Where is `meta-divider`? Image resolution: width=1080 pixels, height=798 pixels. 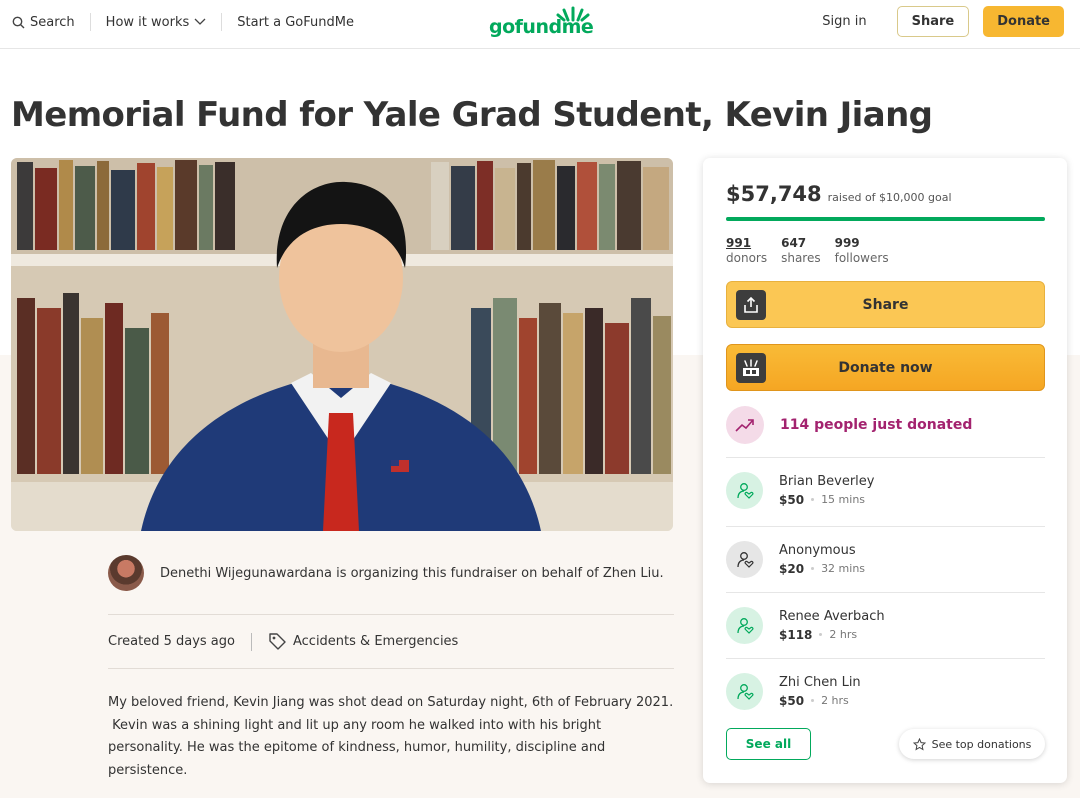 meta-divider is located at coordinates (251, 641).